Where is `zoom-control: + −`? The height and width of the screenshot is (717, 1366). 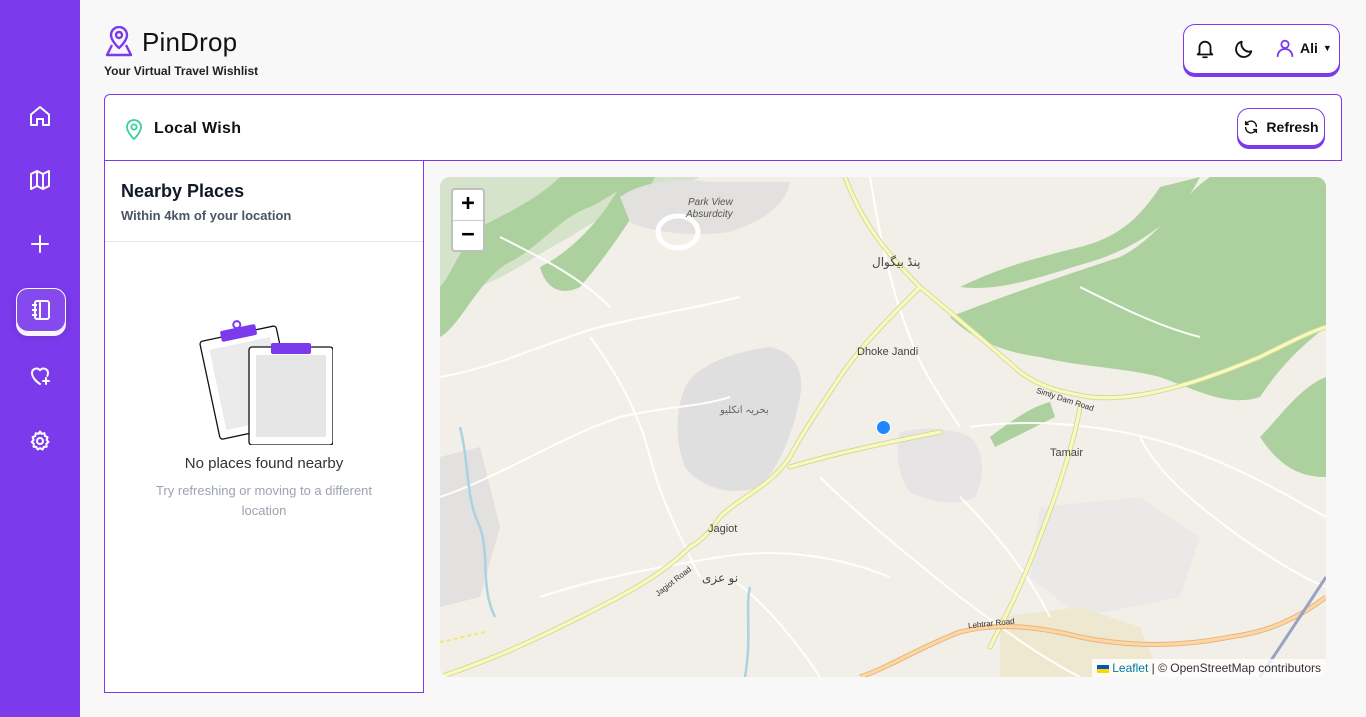
zoom-control: + − is located at coordinates (468, 220).